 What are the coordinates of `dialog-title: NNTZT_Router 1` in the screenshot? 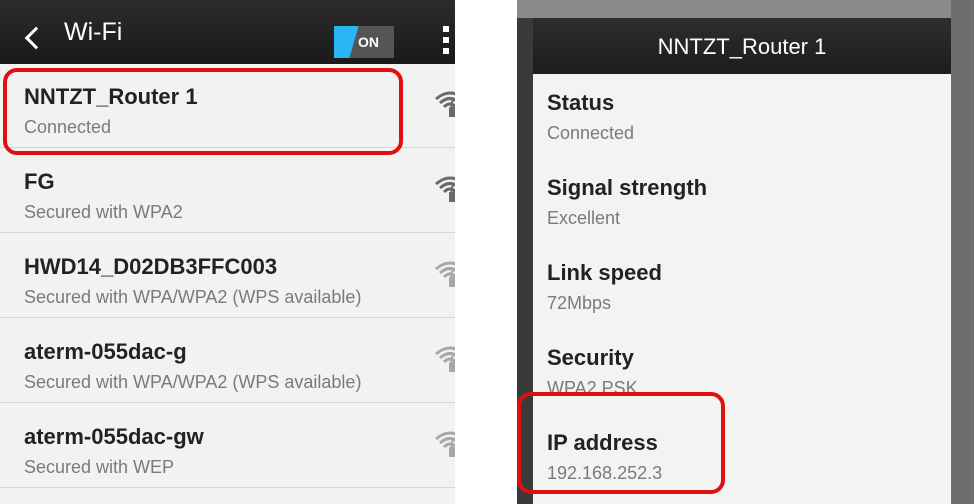 It's located at (742, 46).